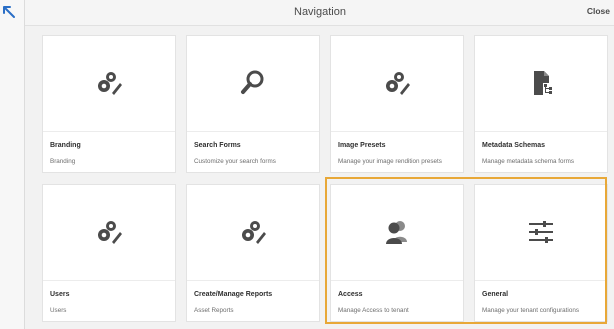 This screenshot has width=614, height=329. I want to click on document-tree-icon, so click(541, 83).